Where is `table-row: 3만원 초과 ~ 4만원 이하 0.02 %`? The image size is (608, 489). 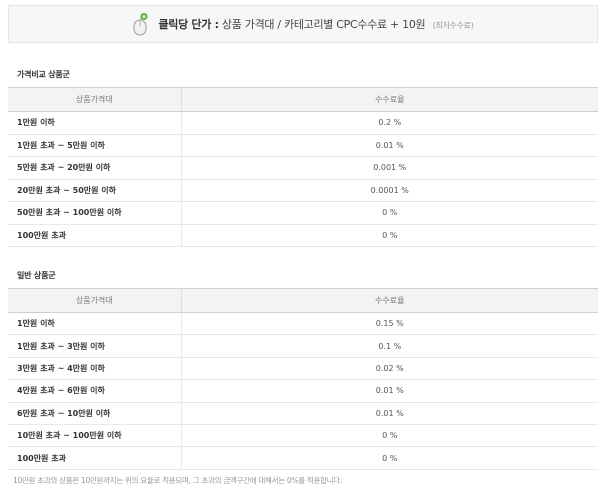 table-row: 3만원 초과 ~ 4만원 이하 0.02 % is located at coordinates (303, 369).